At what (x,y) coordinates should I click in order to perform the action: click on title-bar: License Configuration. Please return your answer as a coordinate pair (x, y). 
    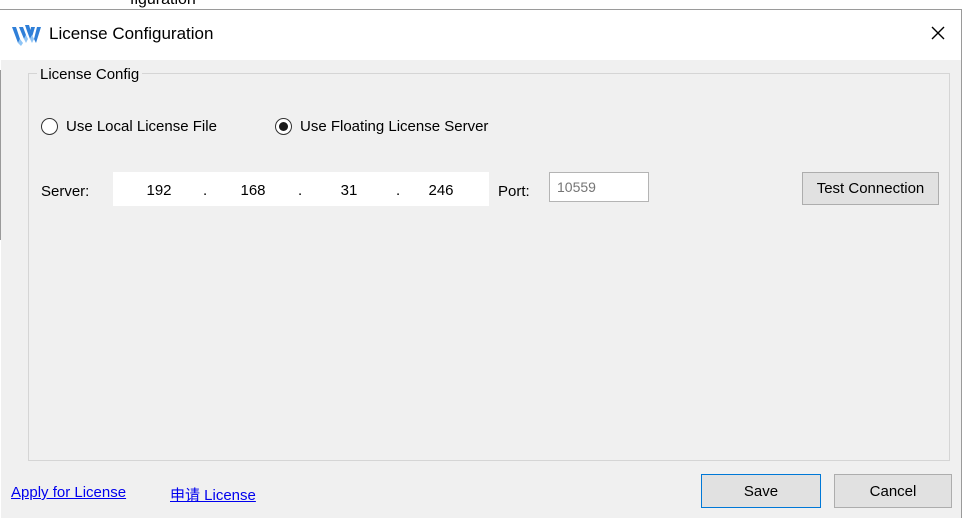
    Looking at the image, I should click on (480, 35).